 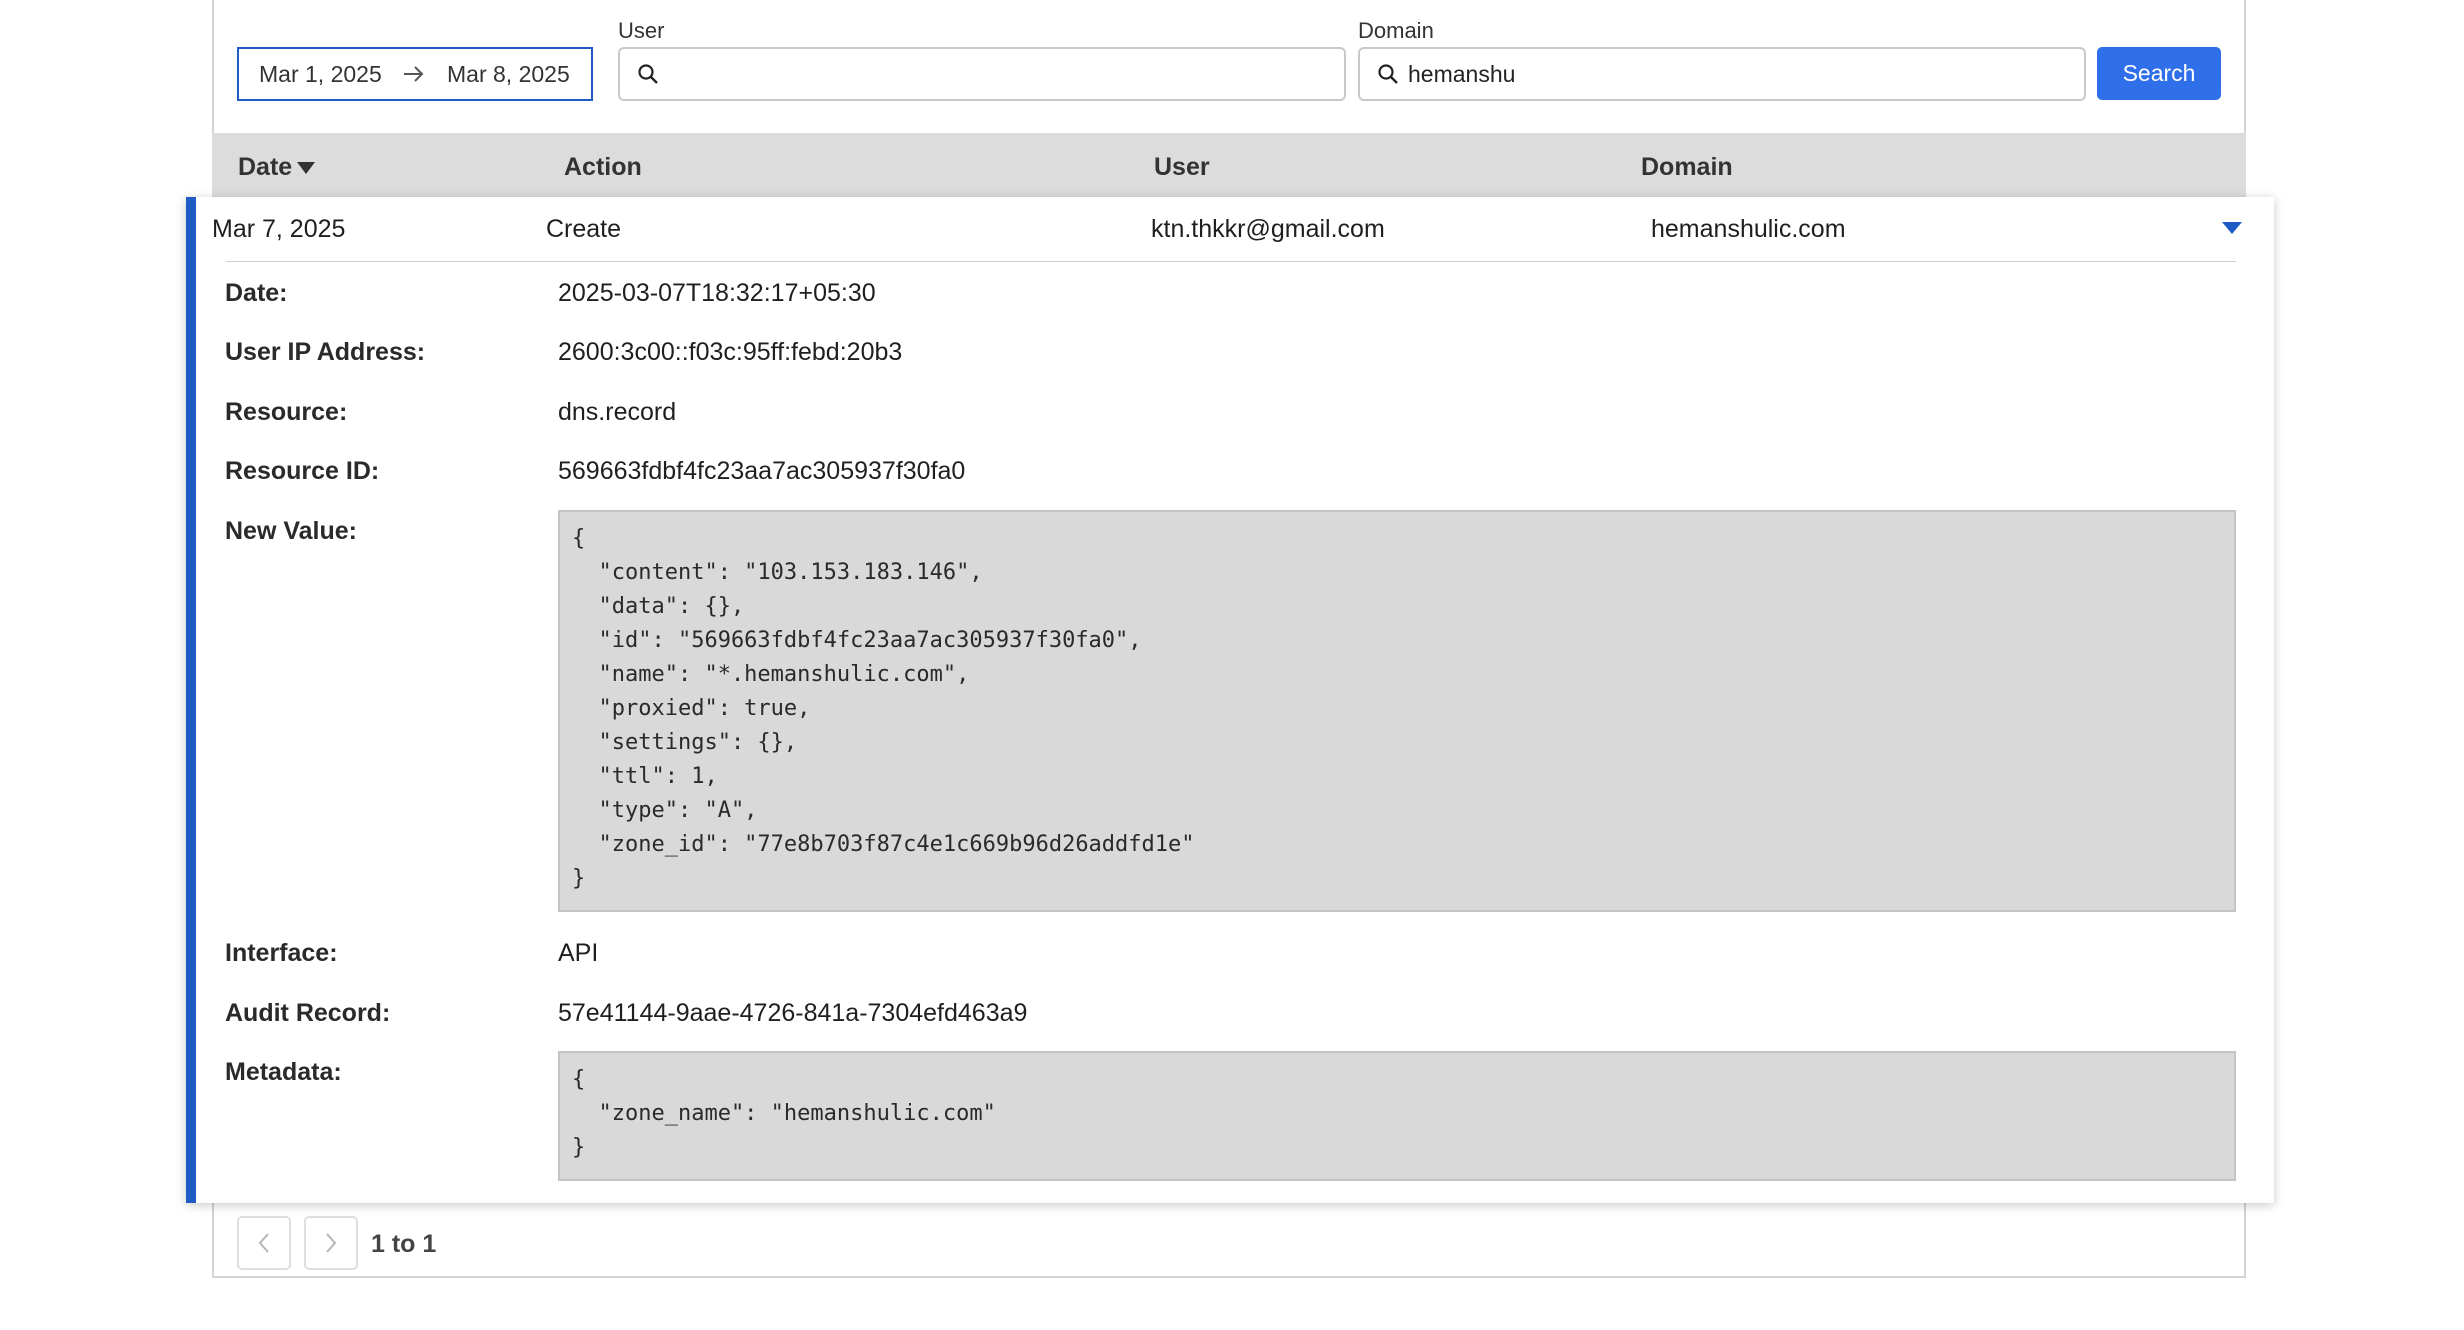 What do you see at coordinates (1687, 167) in the screenshot?
I see `column-header-domain: Domain` at bounding box center [1687, 167].